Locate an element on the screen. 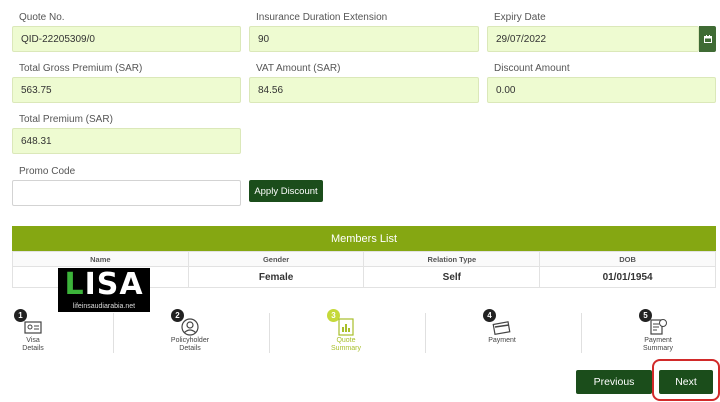 This screenshot has height=402, width=720. step-quote-summary: 3 Quote Summary is located at coordinates (346, 331).